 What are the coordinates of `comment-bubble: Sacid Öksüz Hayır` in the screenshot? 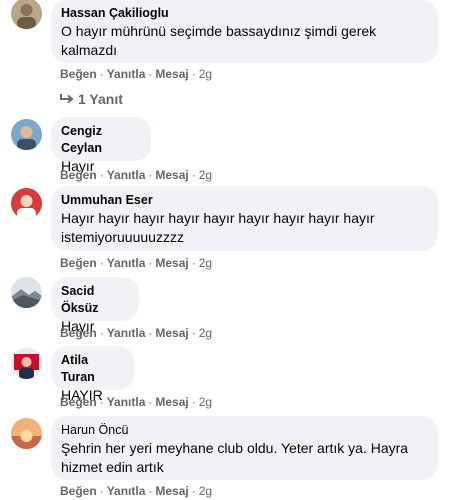 It's located at (95, 305).